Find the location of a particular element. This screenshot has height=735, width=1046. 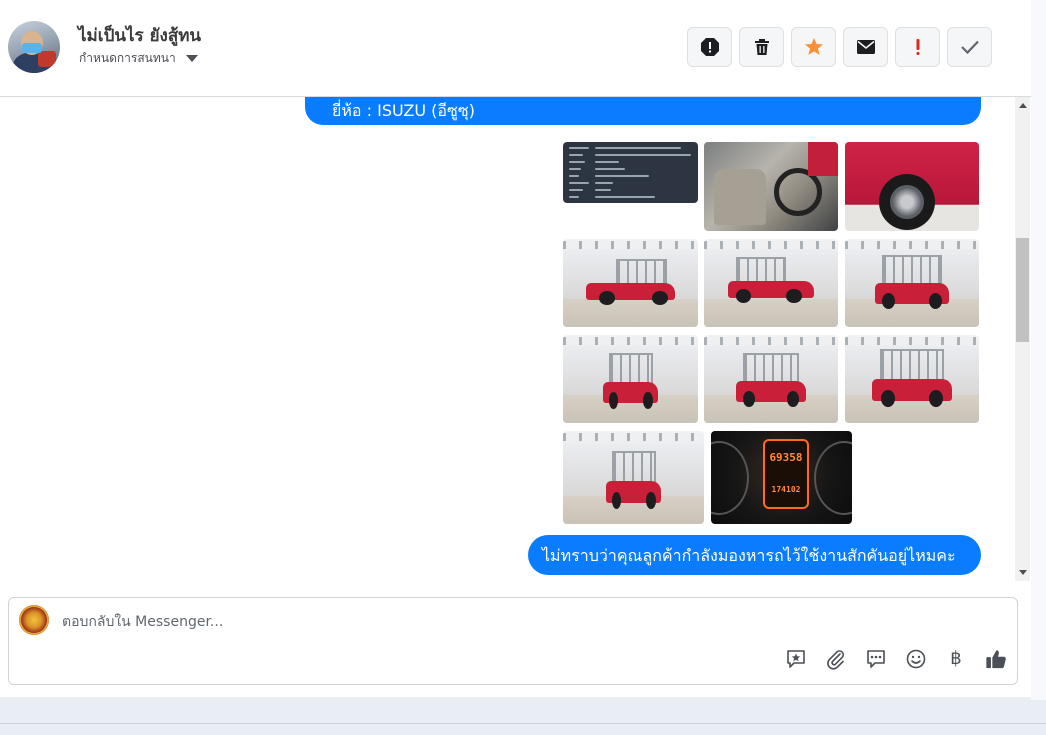

exclamation-icon is located at coordinates (917, 47).